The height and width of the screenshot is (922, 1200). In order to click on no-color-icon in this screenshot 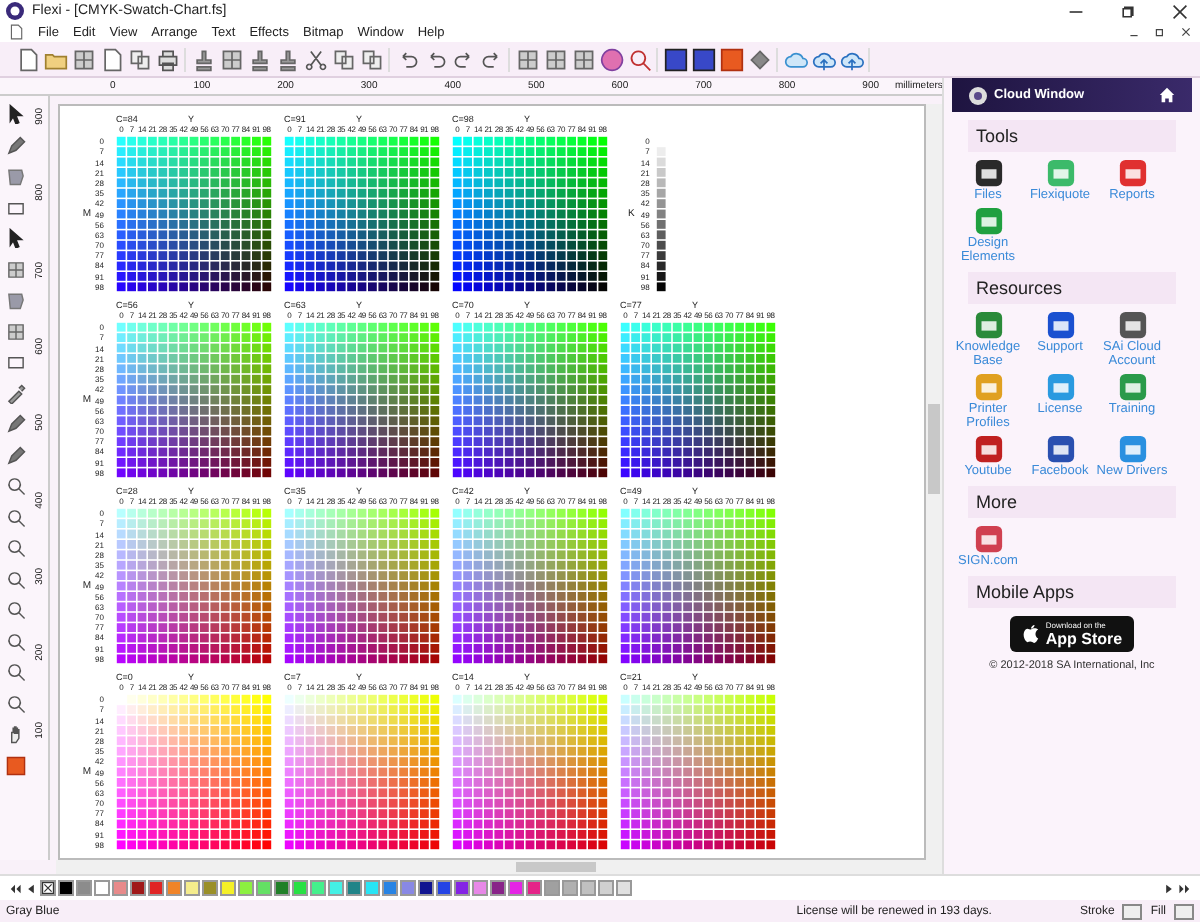, I will do `click(48, 888)`.